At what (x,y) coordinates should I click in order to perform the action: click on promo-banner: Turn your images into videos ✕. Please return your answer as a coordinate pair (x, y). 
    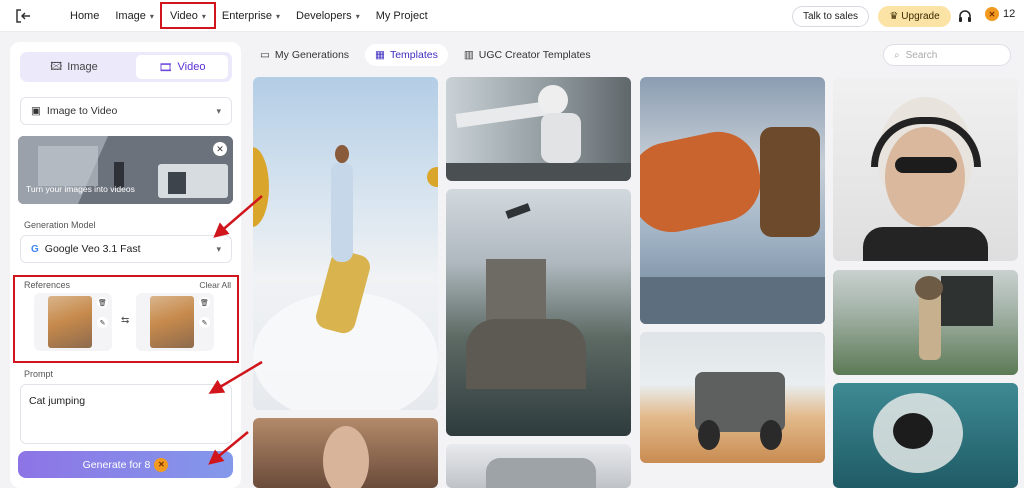
    Looking at the image, I should click on (125, 170).